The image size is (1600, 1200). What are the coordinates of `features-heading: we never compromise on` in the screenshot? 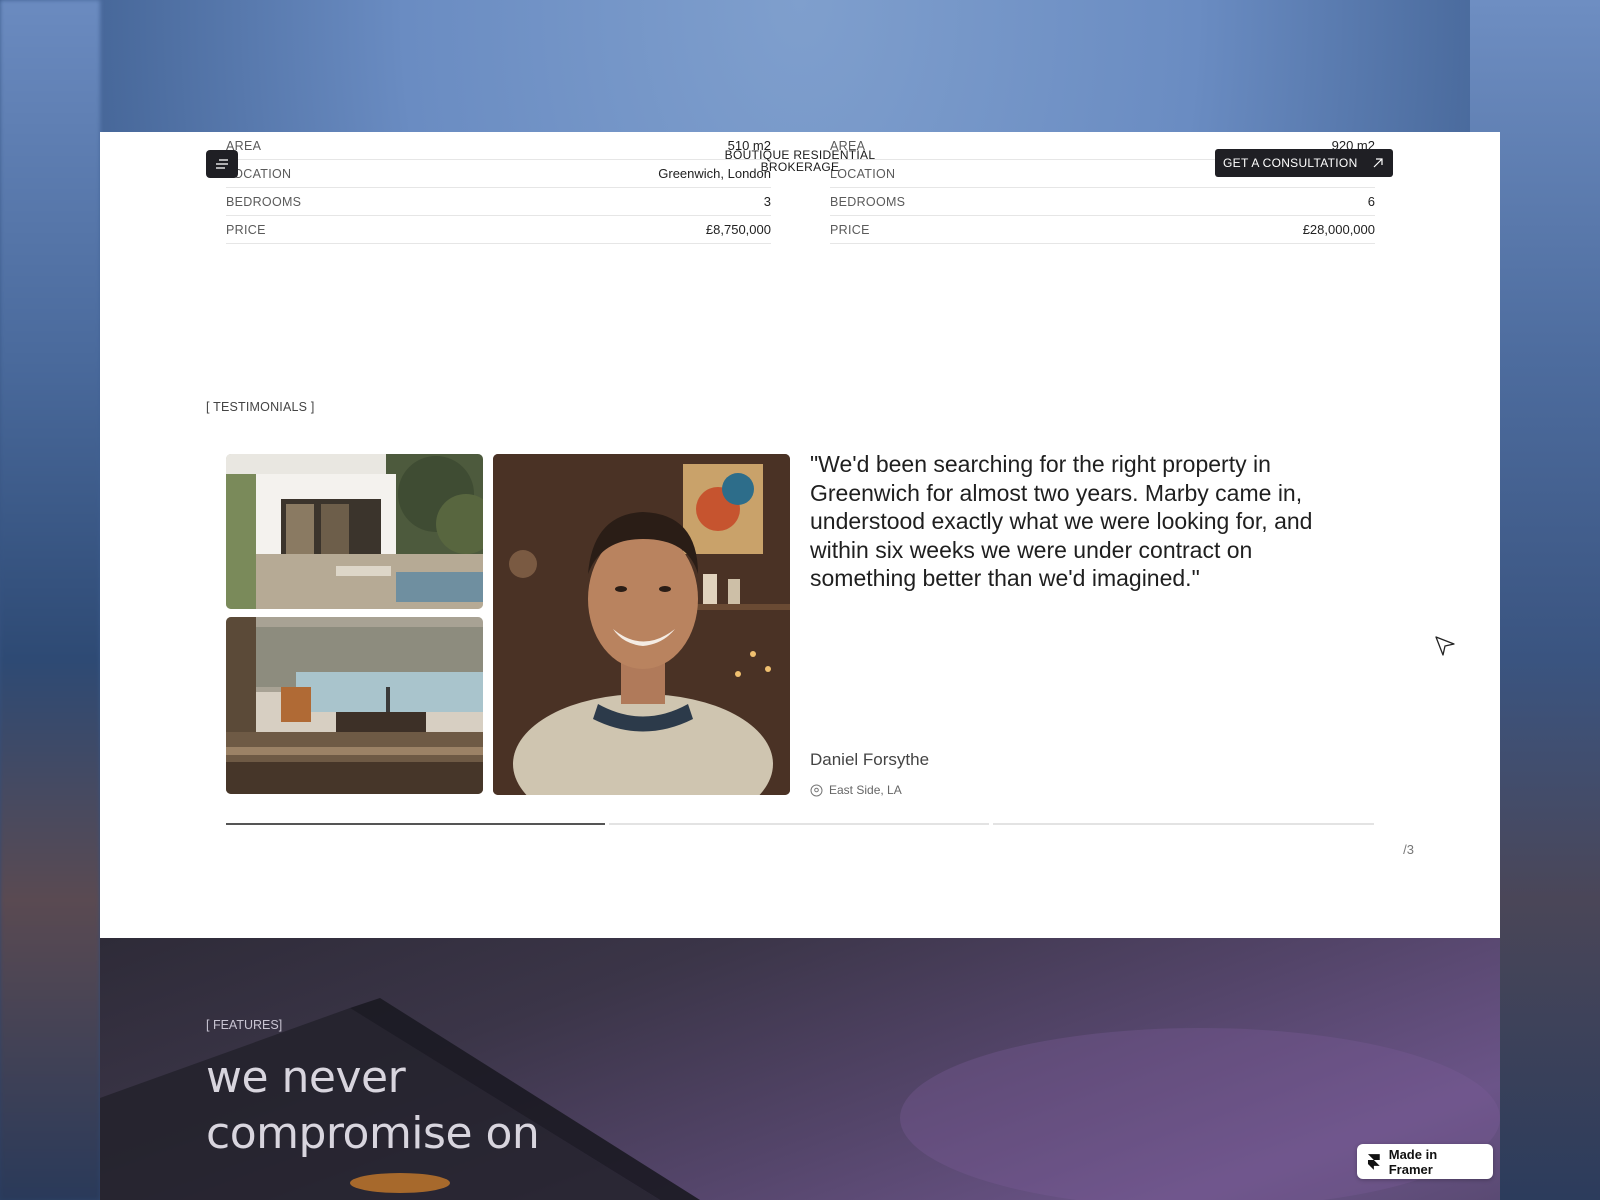 It's located at (373, 1106).